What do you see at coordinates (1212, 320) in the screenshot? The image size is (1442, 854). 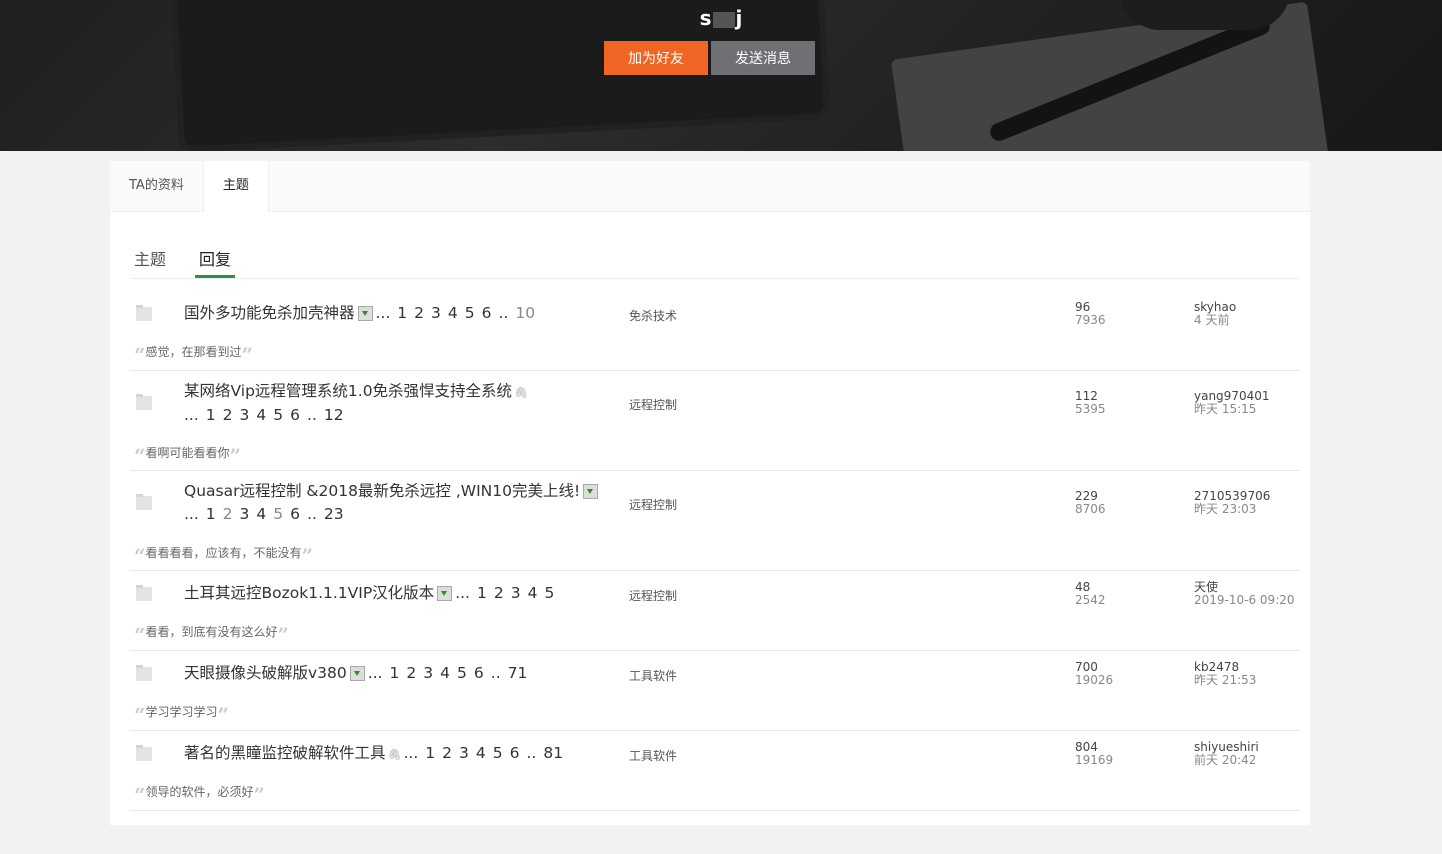 I see `last-post-time: 4 天前` at bounding box center [1212, 320].